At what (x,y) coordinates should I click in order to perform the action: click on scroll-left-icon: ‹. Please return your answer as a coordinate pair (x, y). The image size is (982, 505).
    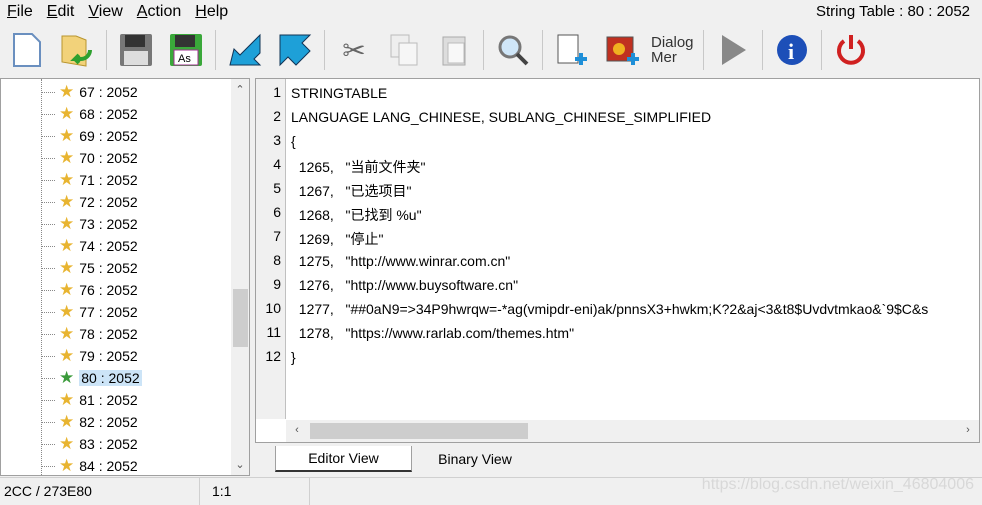
    Looking at the image, I should click on (297, 430).